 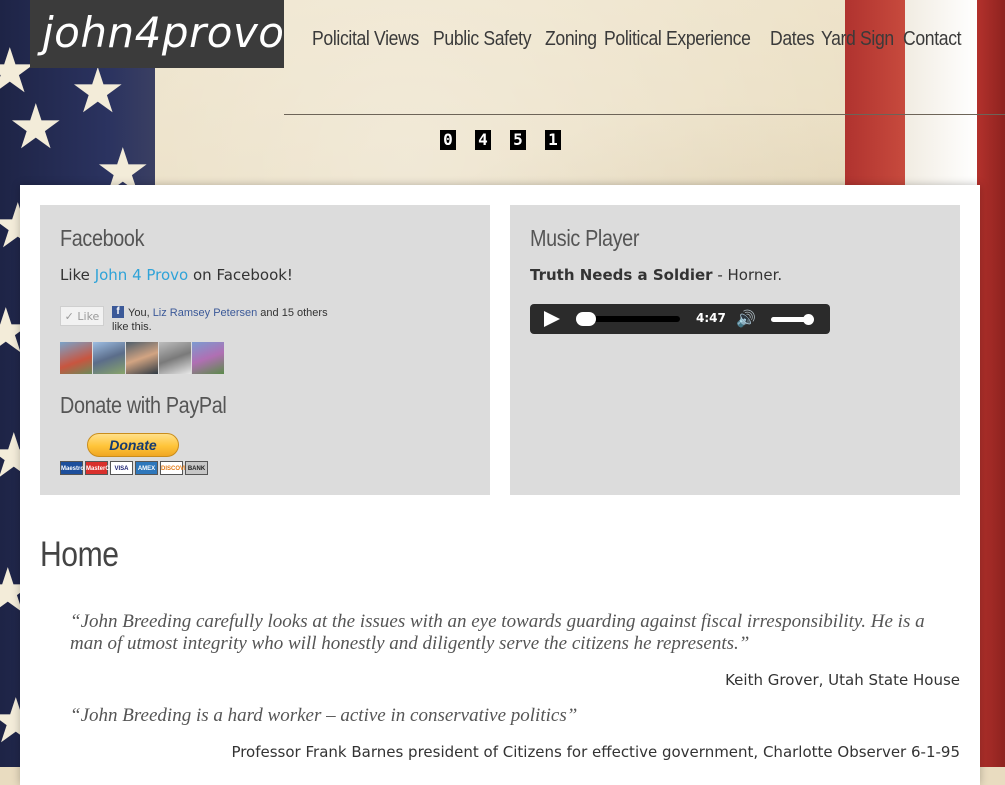 I want to click on facebook-like-button: ✓ Like, so click(x=82, y=316).